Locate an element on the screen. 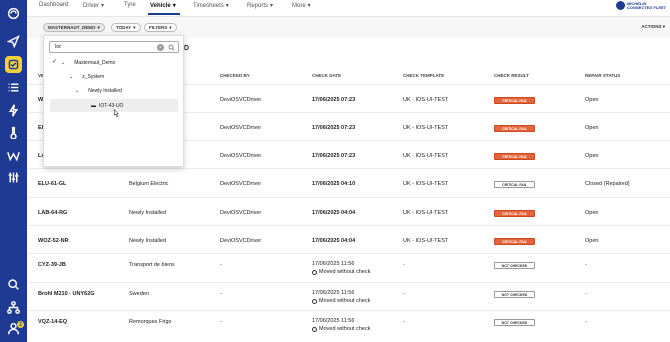  michelin-logo-icon is located at coordinates (620, 5).